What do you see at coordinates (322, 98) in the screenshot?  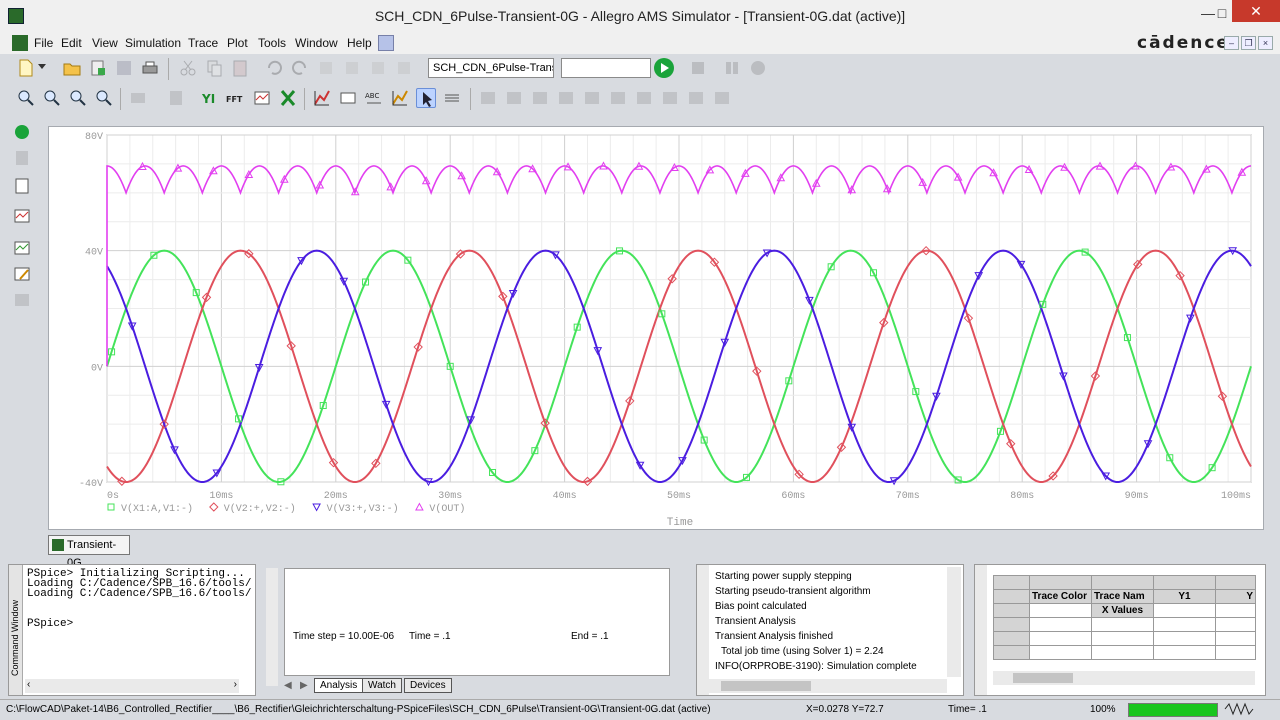 I see `toggle-cursor-icon` at bounding box center [322, 98].